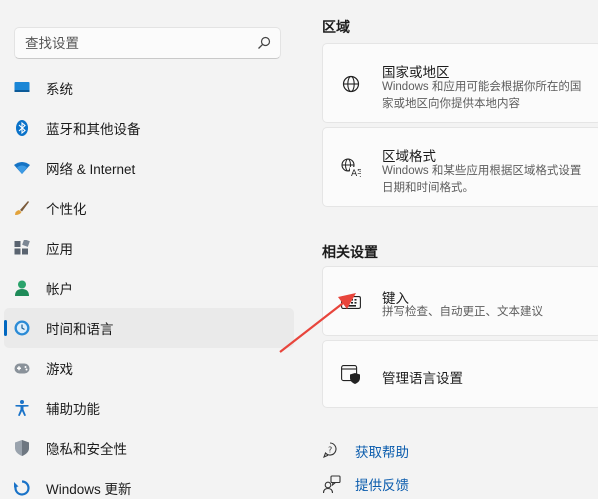 This screenshot has width=598, height=499. Describe the element at coordinates (22, 288) in the screenshot. I see `person-icon` at that location.